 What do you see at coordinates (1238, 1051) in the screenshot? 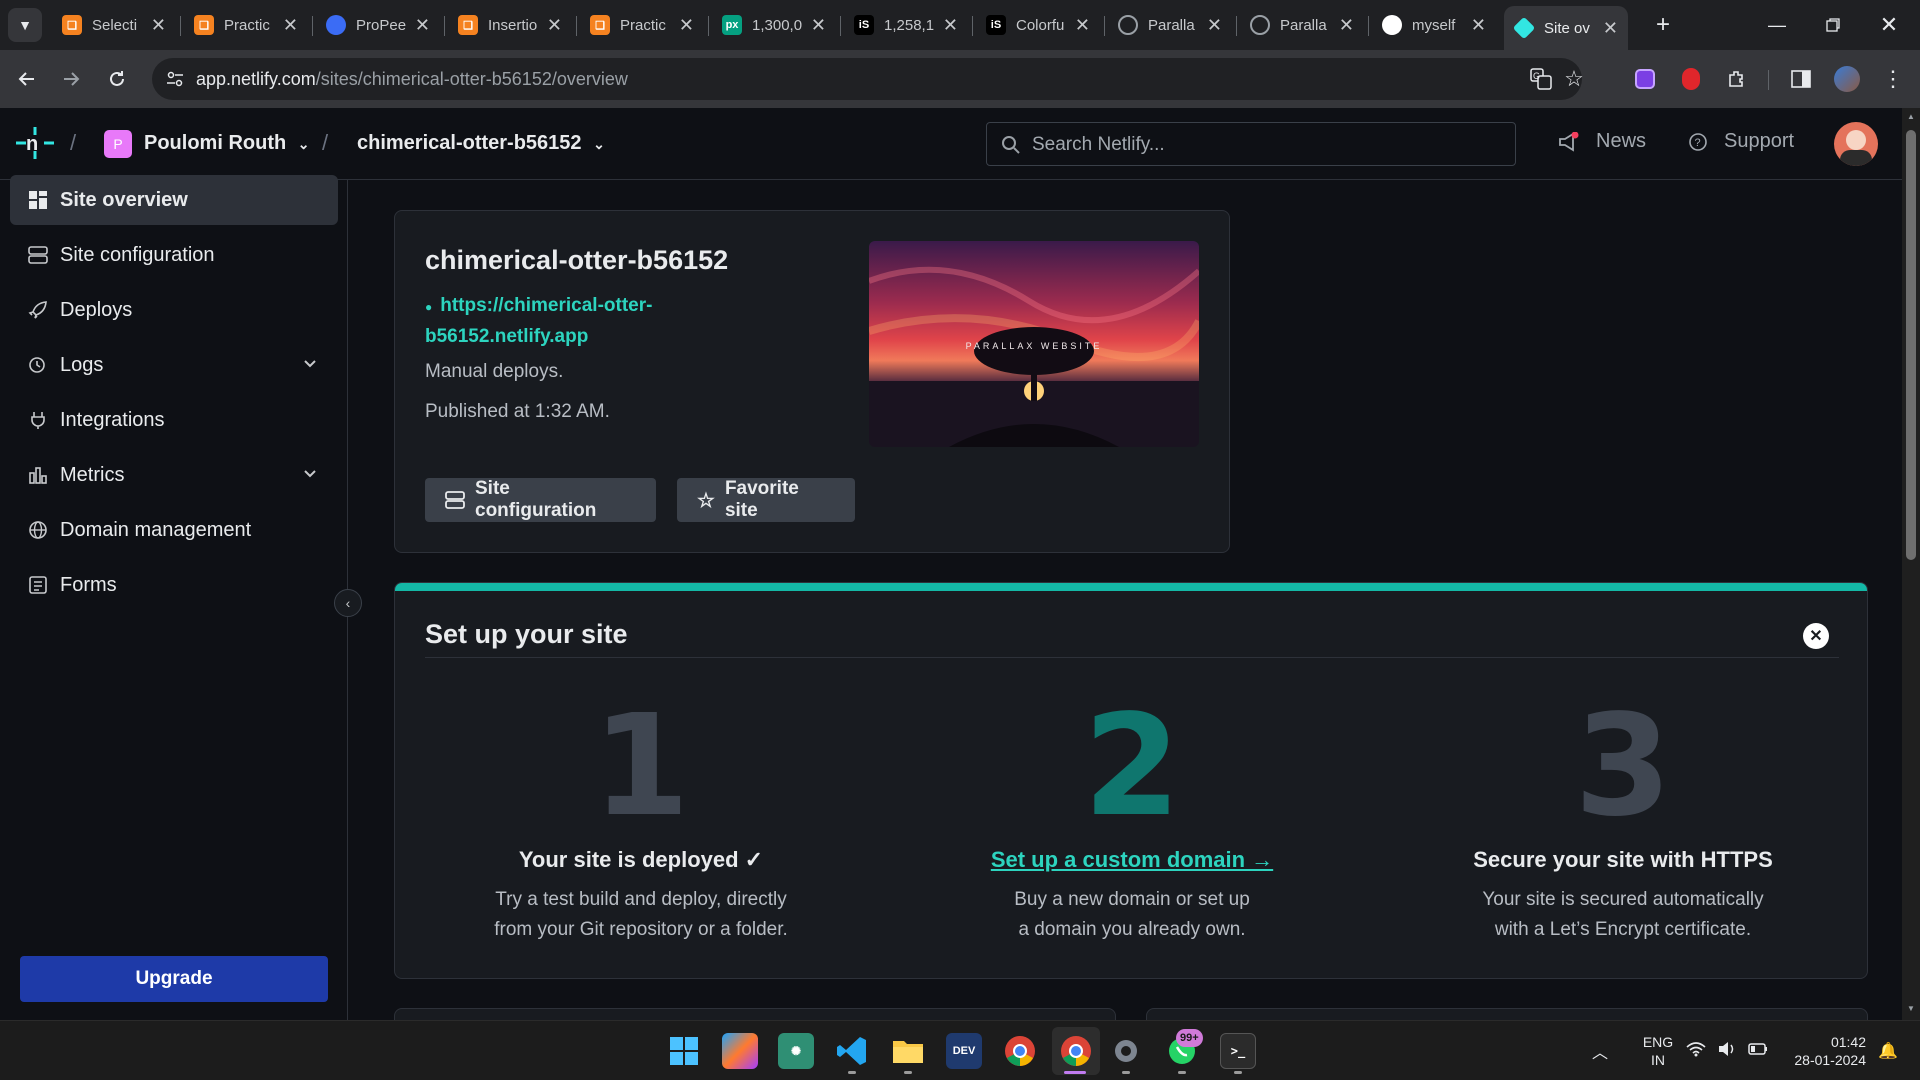
I see `terminal-icon: >_` at bounding box center [1238, 1051].